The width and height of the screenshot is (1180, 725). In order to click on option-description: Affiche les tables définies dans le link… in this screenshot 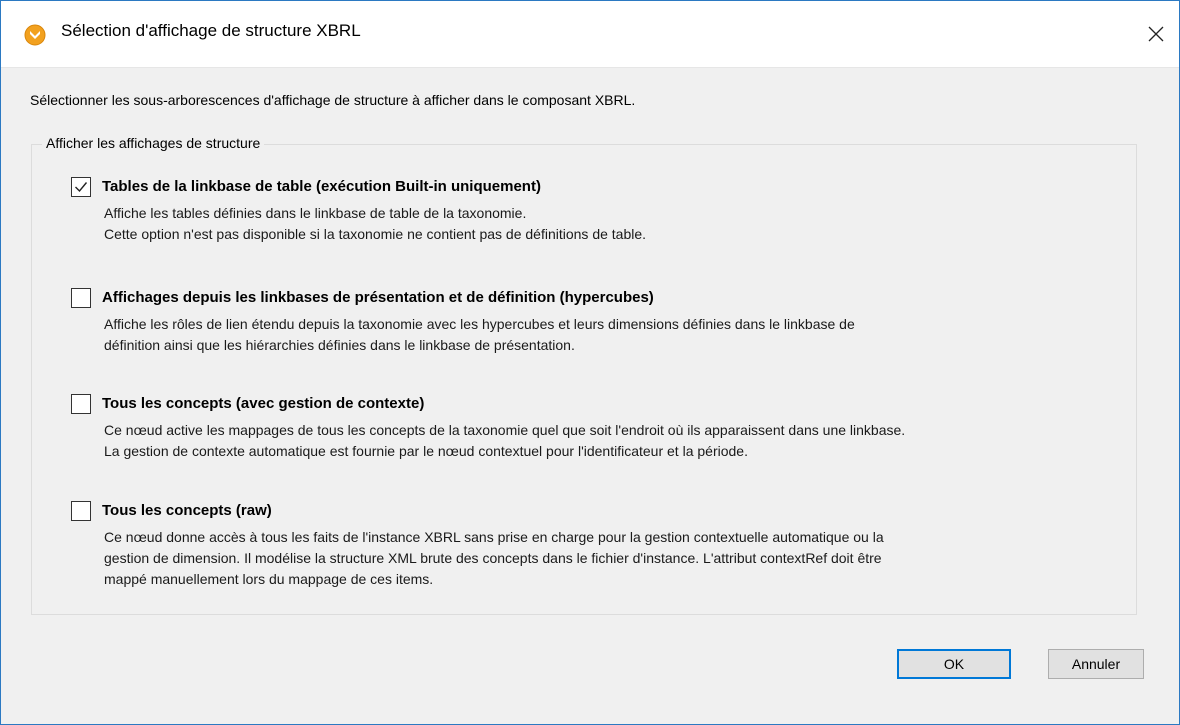, I will do `click(642, 224)`.